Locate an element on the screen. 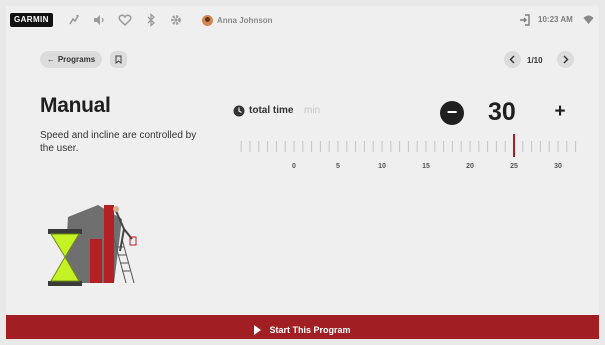  scale-tick-label: 25 is located at coordinates (514, 166).